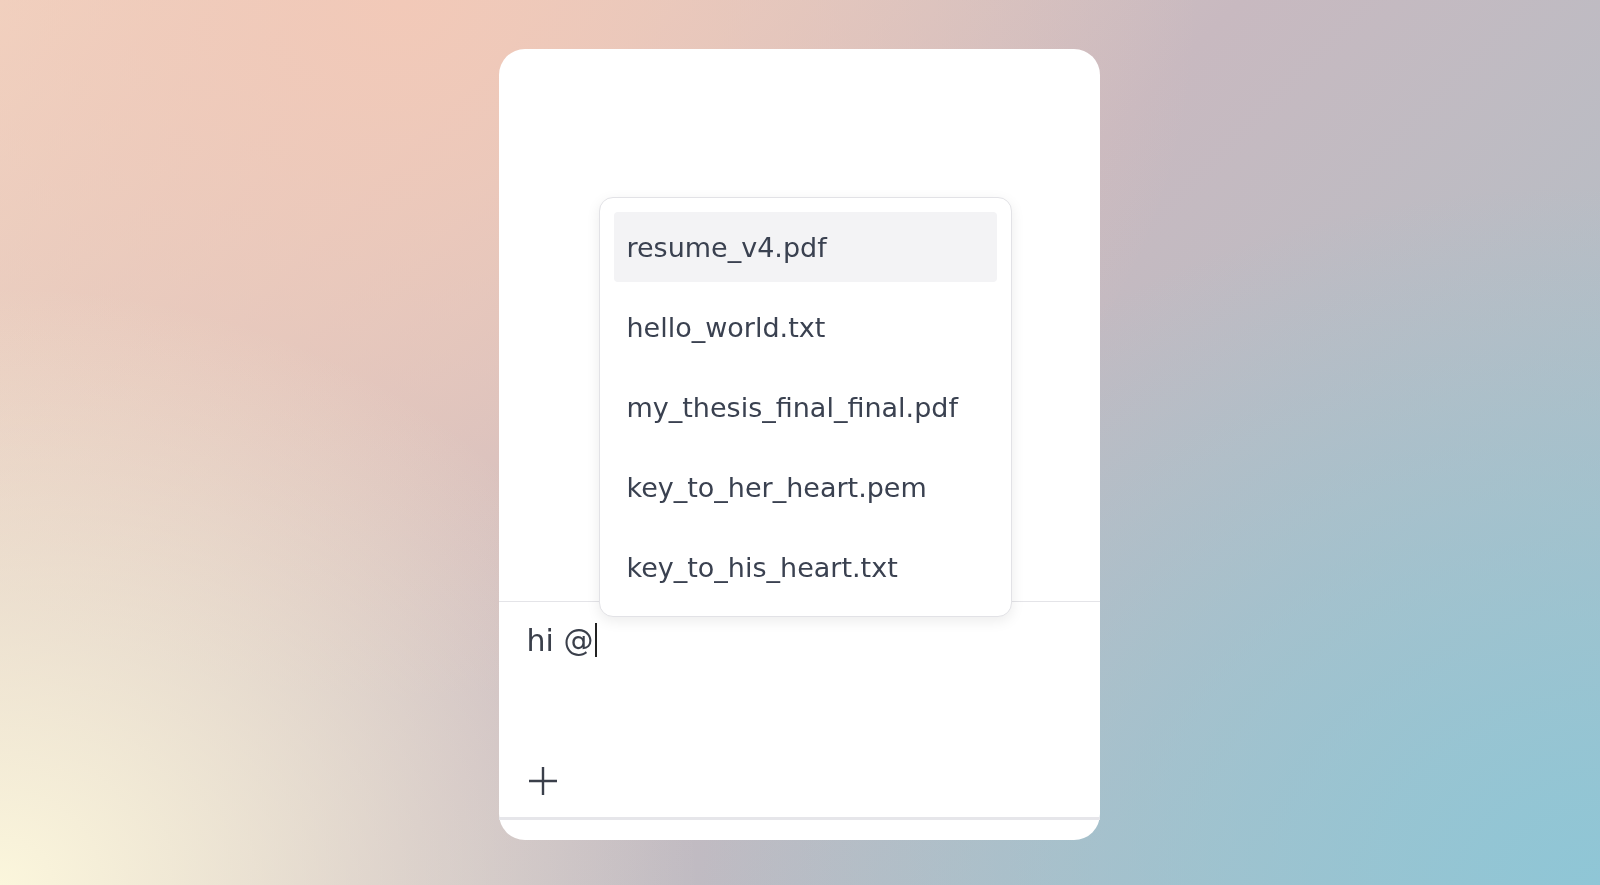  Describe the element at coordinates (542, 781) in the screenshot. I see `add-icon` at that location.